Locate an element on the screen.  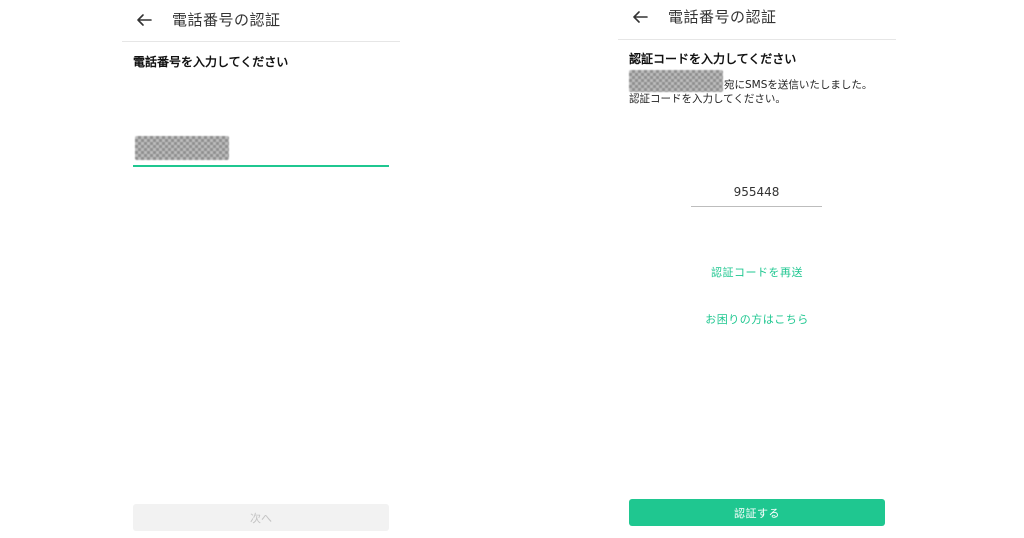
sms-sent-note: 宛にSMSを送信いたしました。 認証コードを入力してください。 is located at coordinates (760, 88).